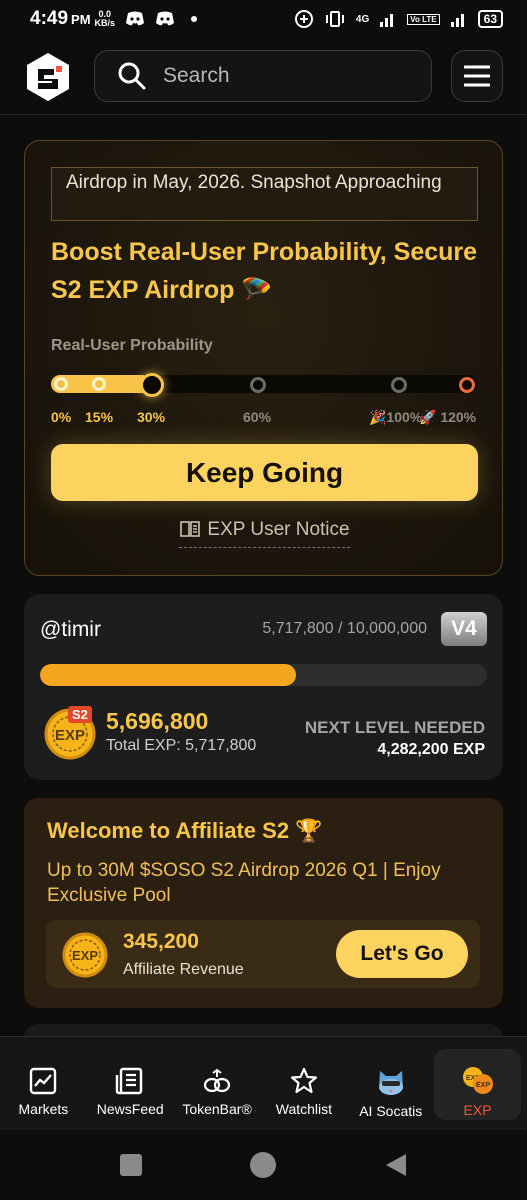 The width and height of the screenshot is (527, 1200). I want to click on clock-ampm: PM, so click(81, 19).